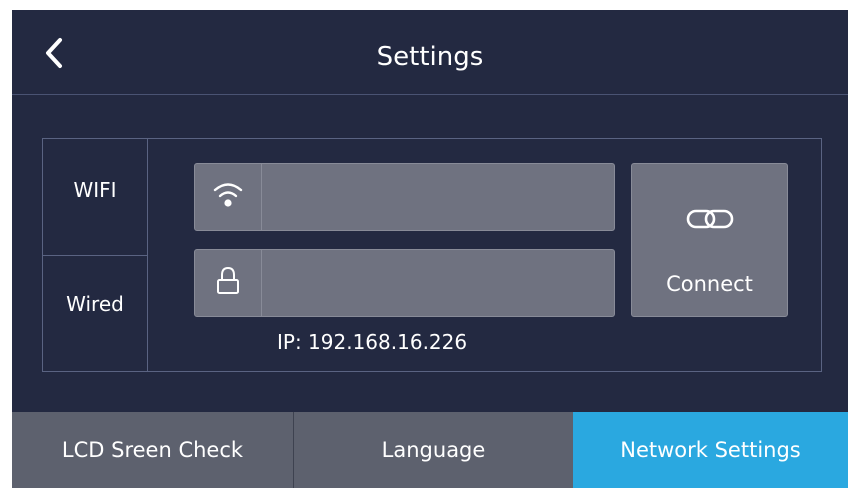 The height and width of the screenshot is (501, 850). What do you see at coordinates (709, 240) in the screenshot?
I see `connect-button: Connect` at bounding box center [709, 240].